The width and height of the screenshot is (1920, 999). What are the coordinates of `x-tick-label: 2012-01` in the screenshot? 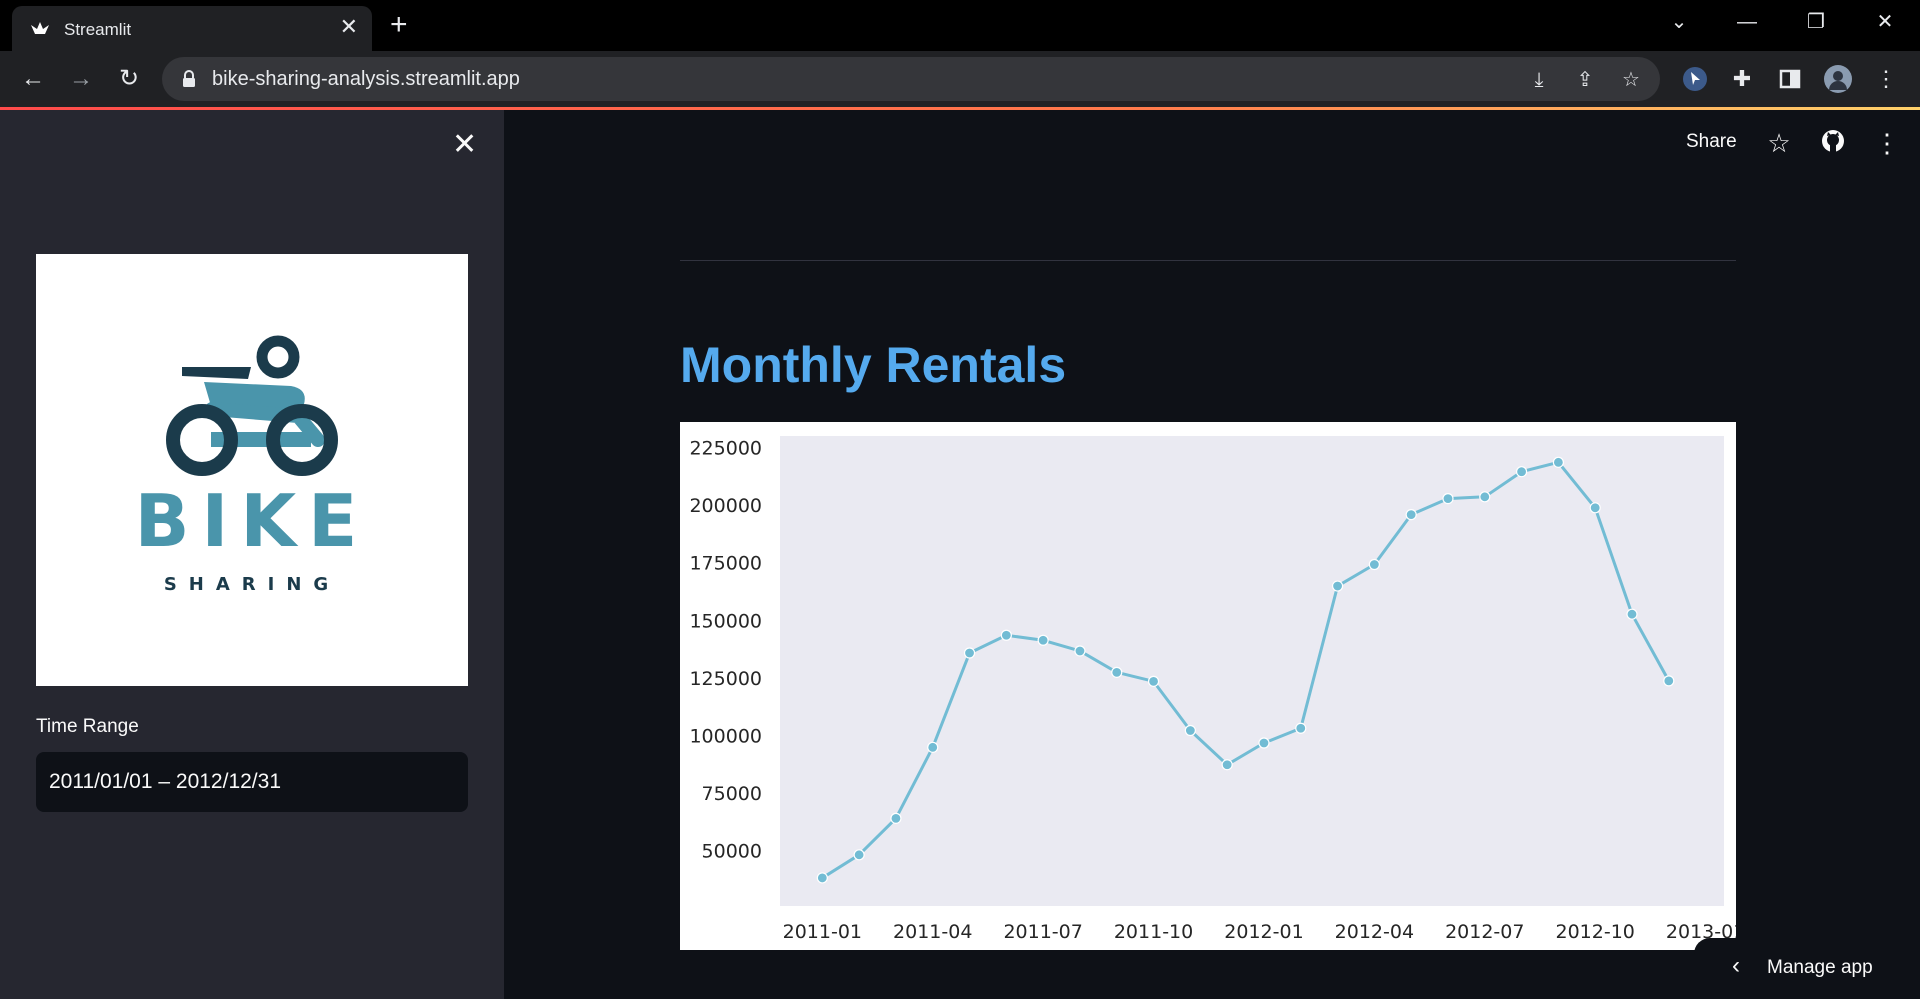 It's located at (1263, 932).